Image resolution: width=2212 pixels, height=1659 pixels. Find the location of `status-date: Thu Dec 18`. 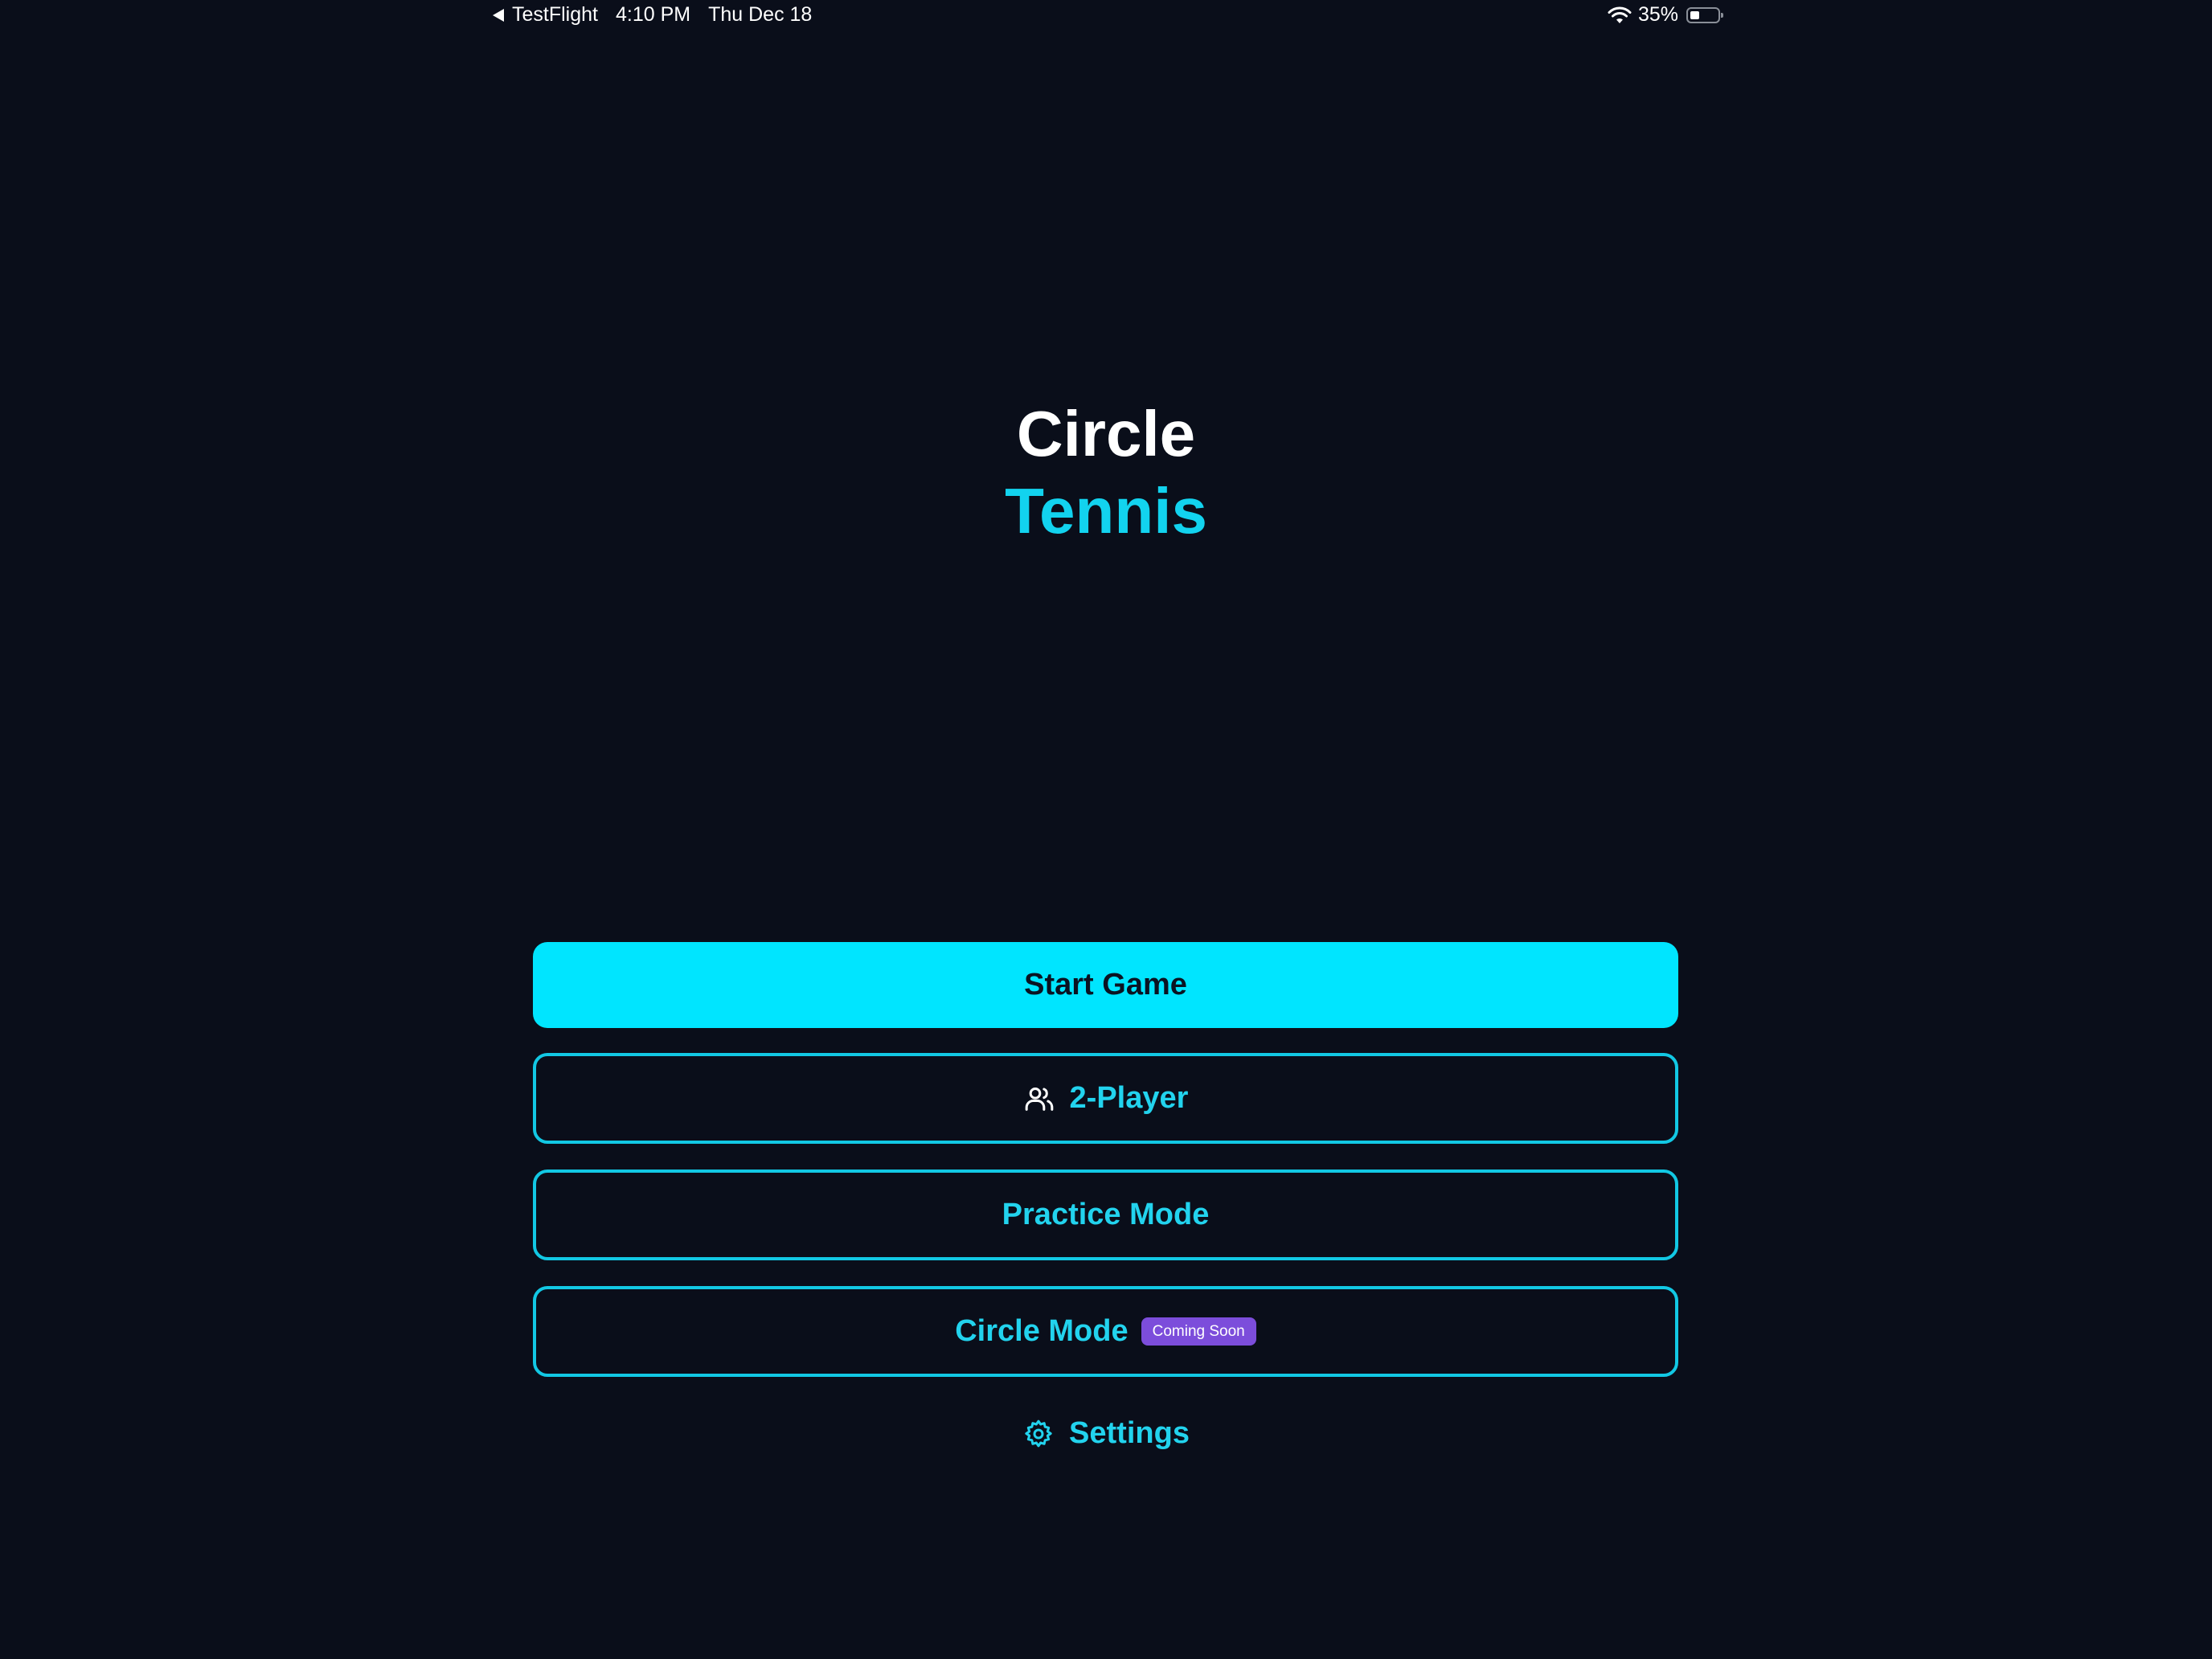

status-date: Thu Dec 18 is located at coordinates (760, 14).